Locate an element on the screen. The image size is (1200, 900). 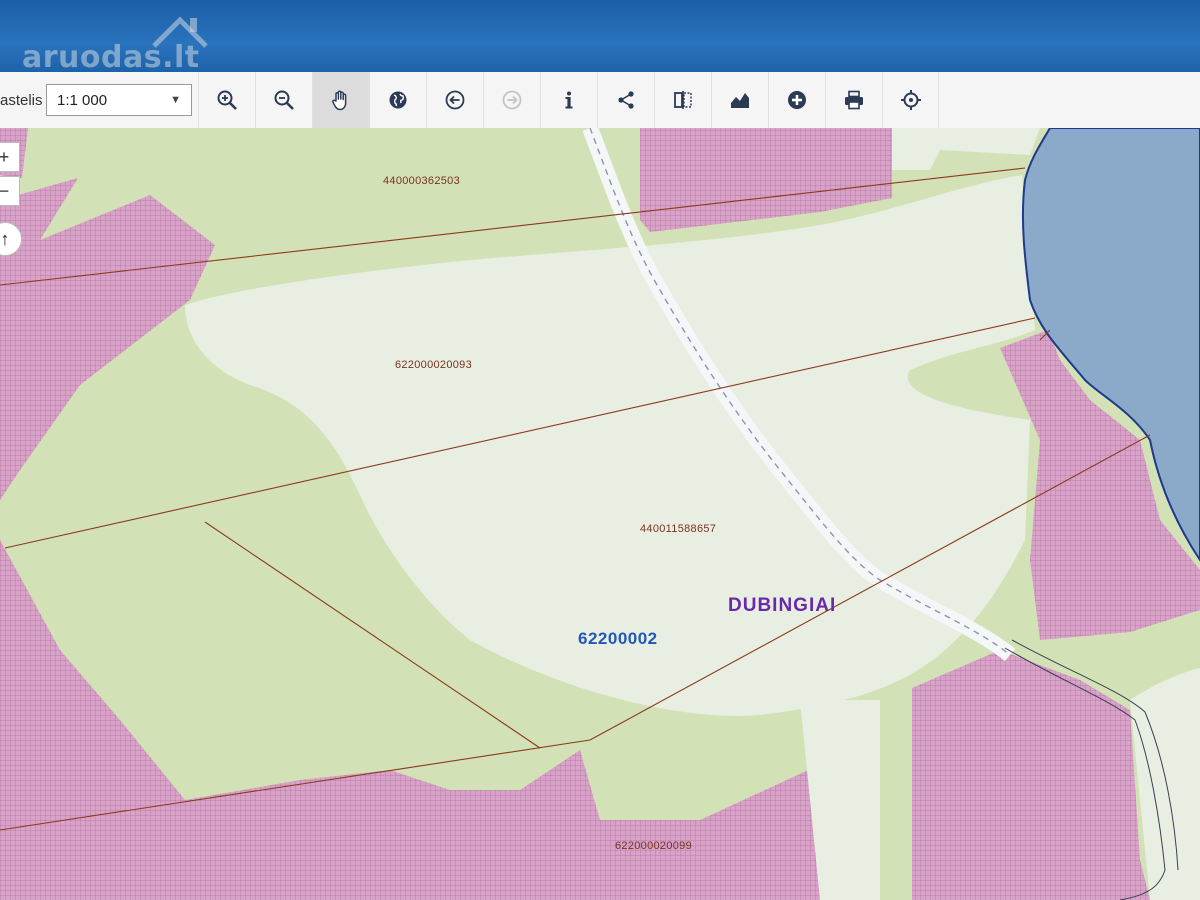
compare-button is located at coordinates (682, 100).